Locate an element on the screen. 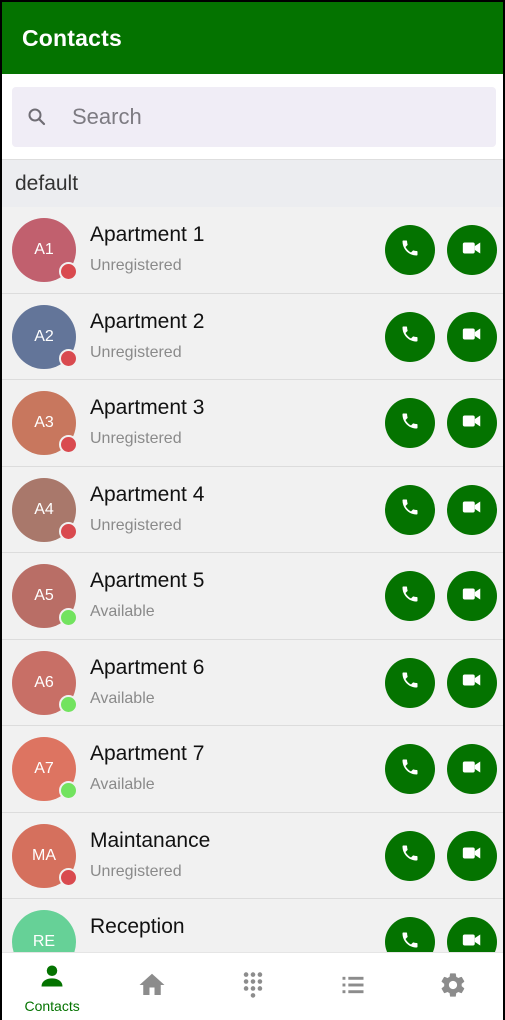 The height and width of the screenshot is (1020, 505). nav-label: Contacts is located at coordinates (52, 1005).